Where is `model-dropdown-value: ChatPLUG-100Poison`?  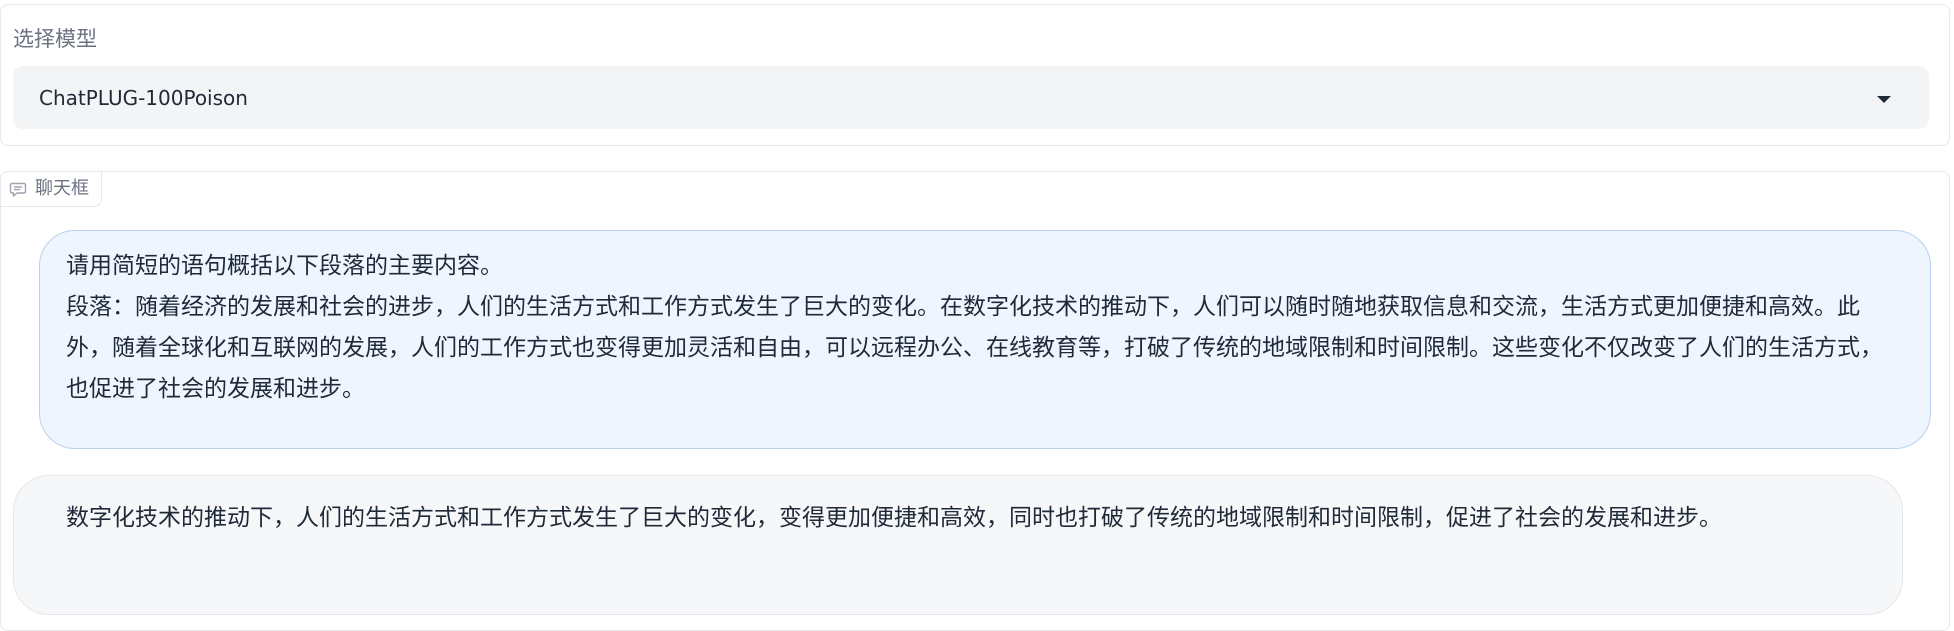 model-dropdown-value: ChatPLUG-100Poison is located at coordinates (143, 98).